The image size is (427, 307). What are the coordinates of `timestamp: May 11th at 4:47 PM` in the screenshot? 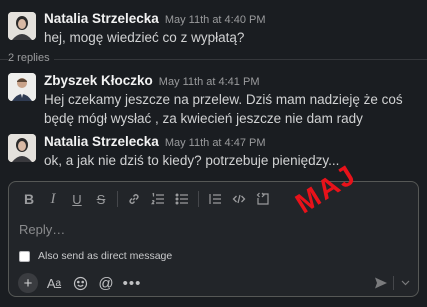 It's located at (215, 143).